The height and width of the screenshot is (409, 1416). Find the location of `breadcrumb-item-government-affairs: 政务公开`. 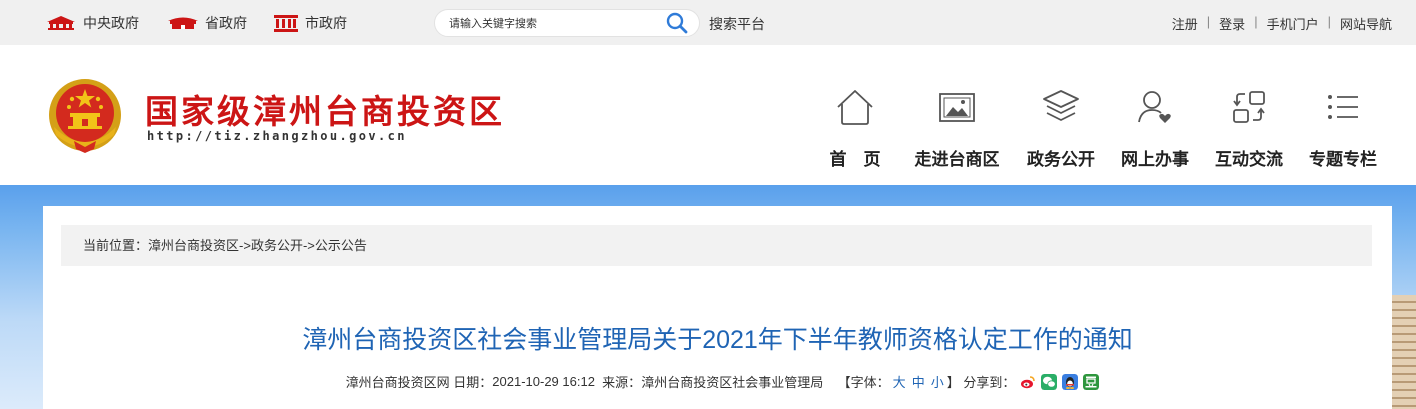

breadcrumb-item-government-affairs: 政务公开 is located at coordinates (277, 245).